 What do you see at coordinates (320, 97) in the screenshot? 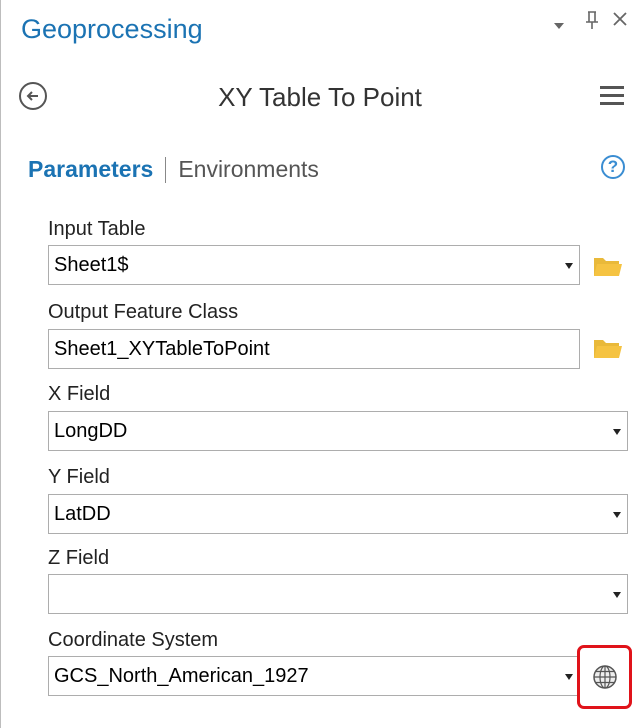
I see `tool-title: XY Table To Point` at bounding box center [320, 97].